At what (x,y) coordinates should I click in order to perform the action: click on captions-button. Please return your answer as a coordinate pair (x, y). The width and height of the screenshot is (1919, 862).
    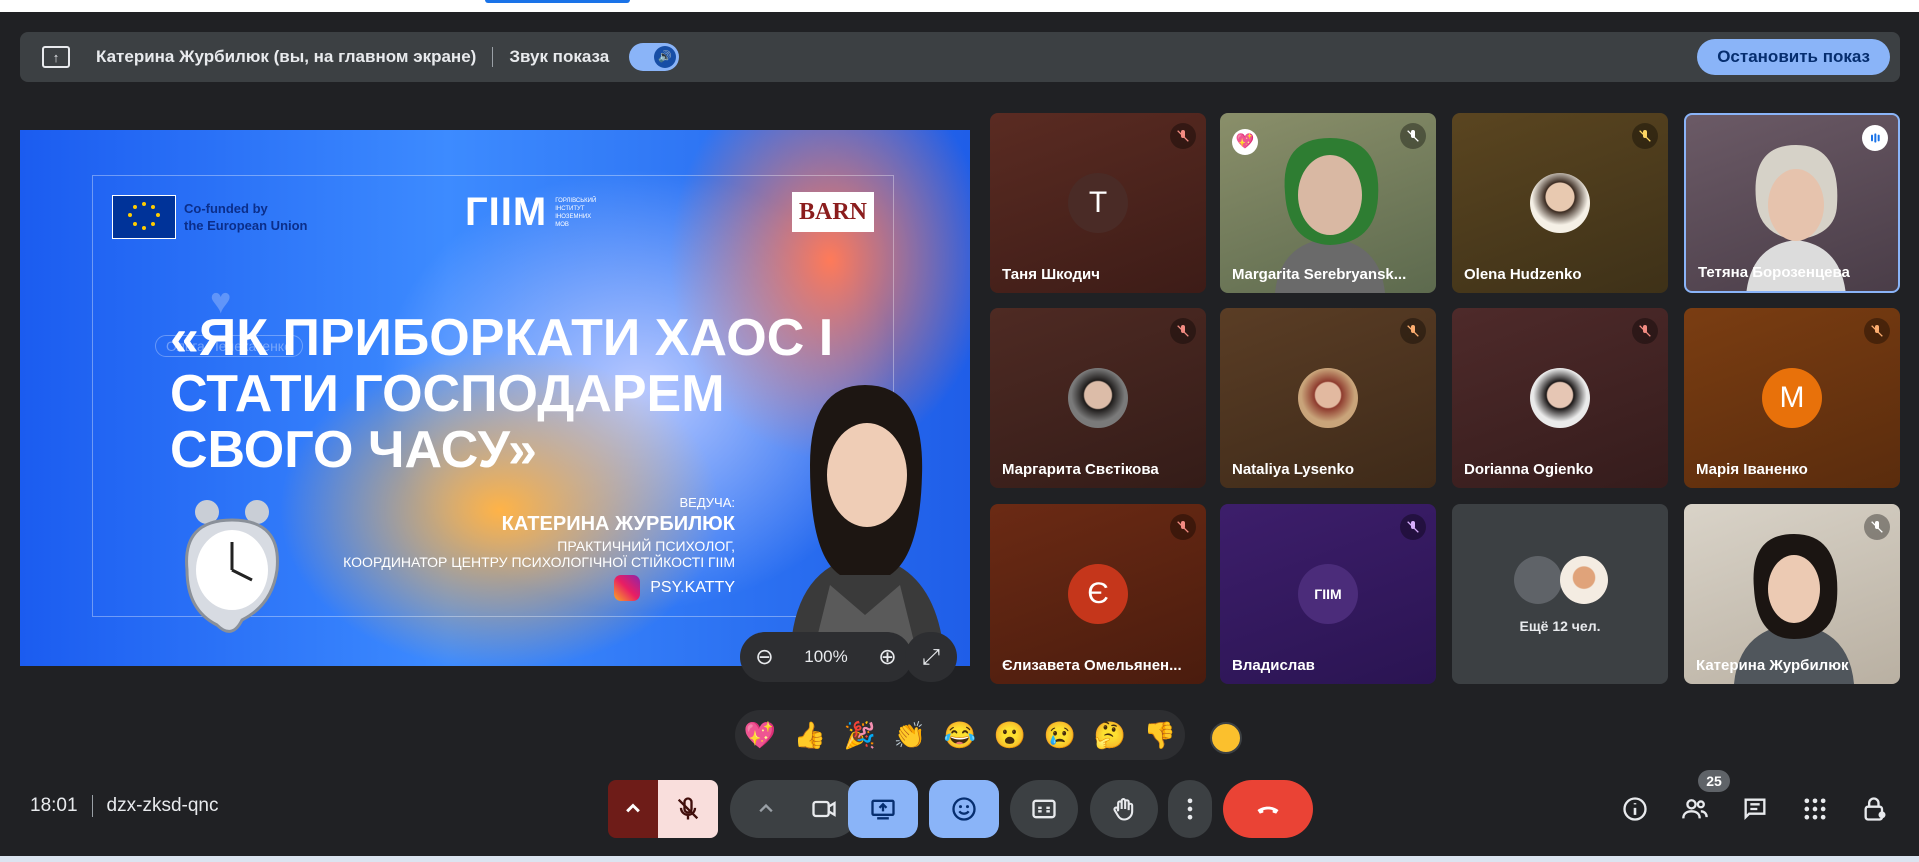
    Looking at the image, I should click on (1044, 809).